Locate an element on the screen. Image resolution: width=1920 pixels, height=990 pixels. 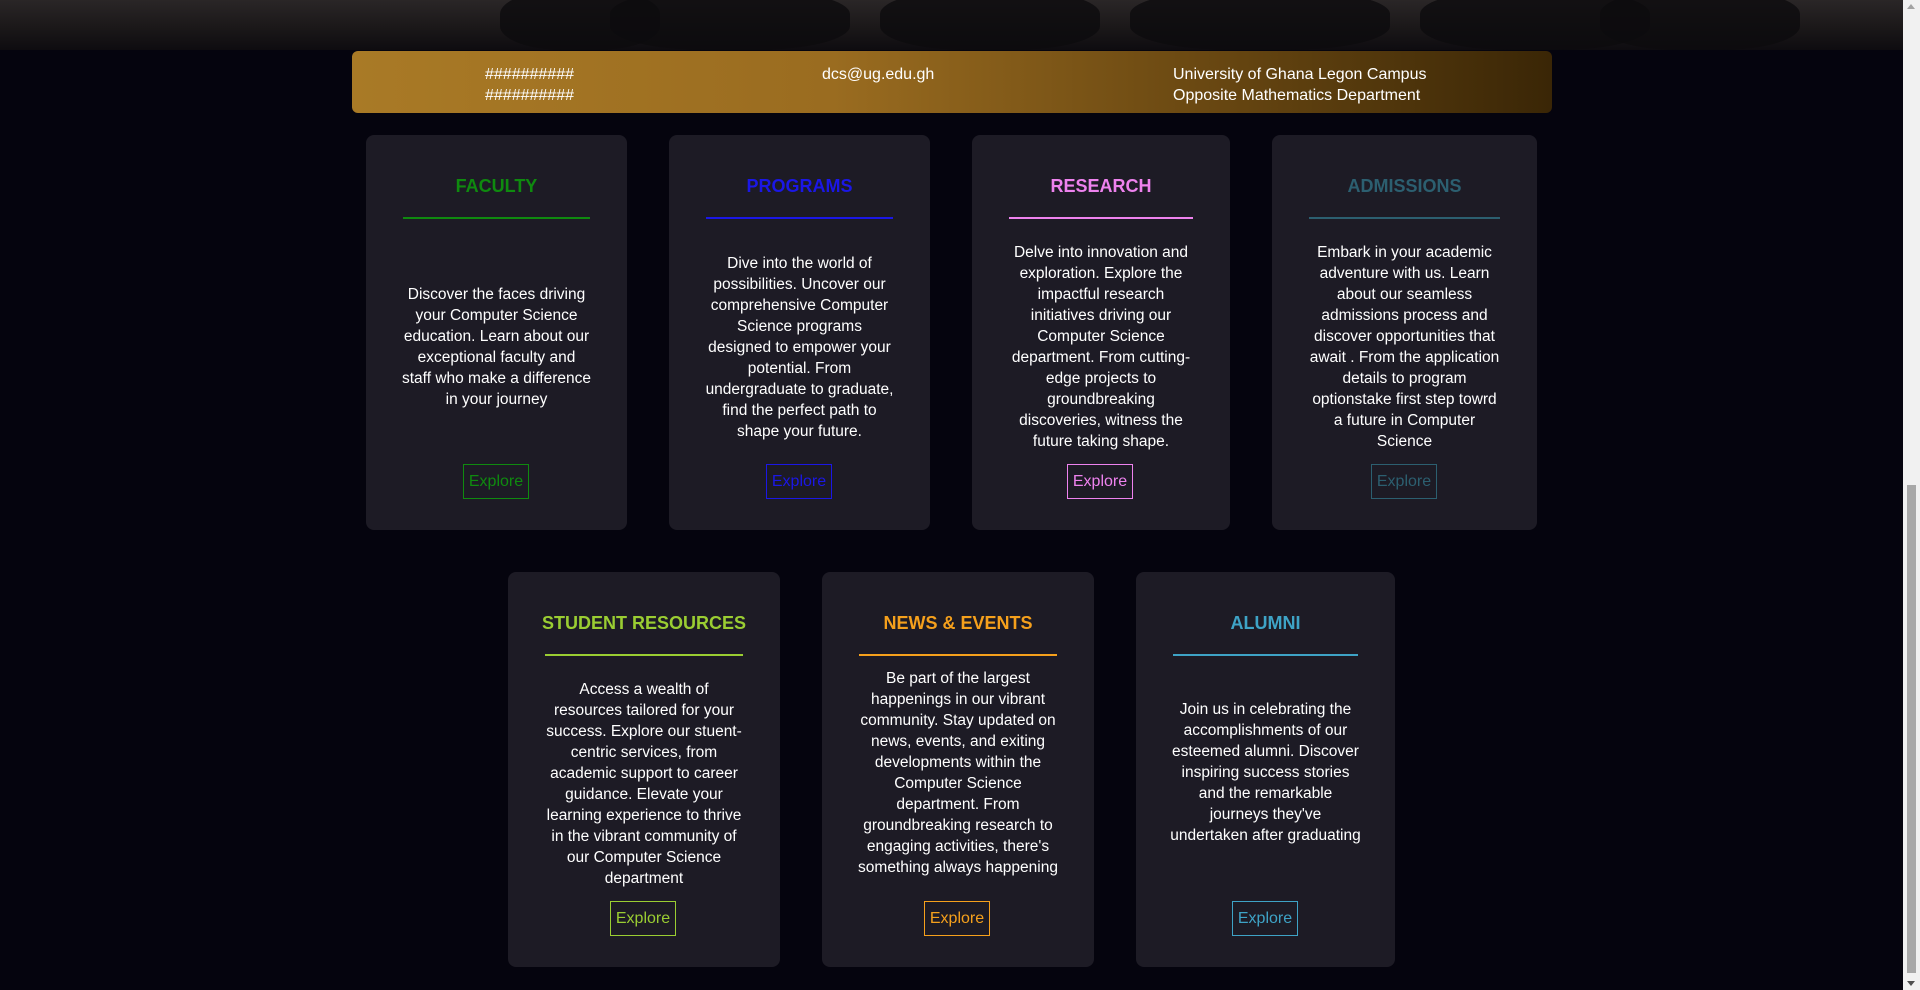
address-line: University of Ghana Legon Campus is located at coordinates (1300, 74).